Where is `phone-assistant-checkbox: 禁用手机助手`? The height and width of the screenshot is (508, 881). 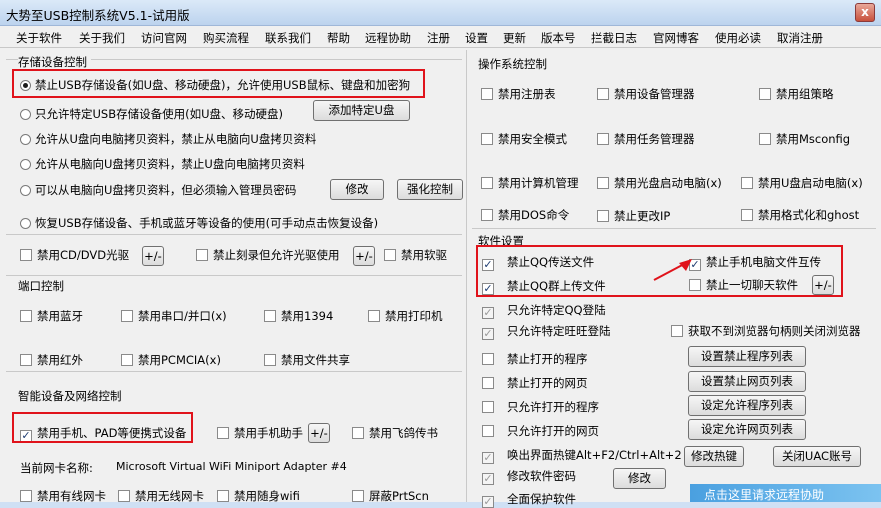
phone-assistant-checkbox: 禁用手机助手 is located at coordinates (260, 433).